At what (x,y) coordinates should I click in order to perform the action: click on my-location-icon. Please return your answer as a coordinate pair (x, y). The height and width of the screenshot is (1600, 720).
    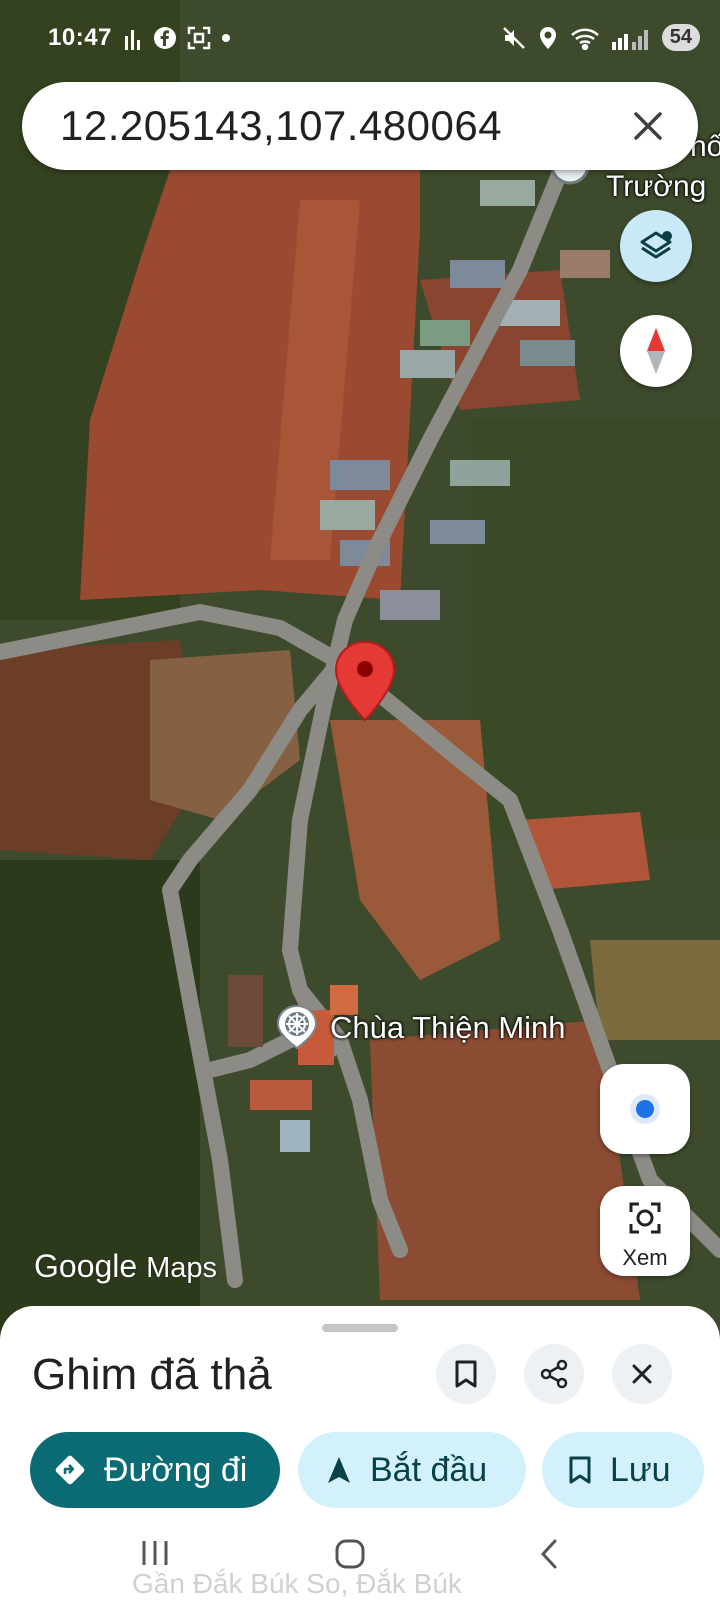
    Looking at the image, I should click on (645, 1109).